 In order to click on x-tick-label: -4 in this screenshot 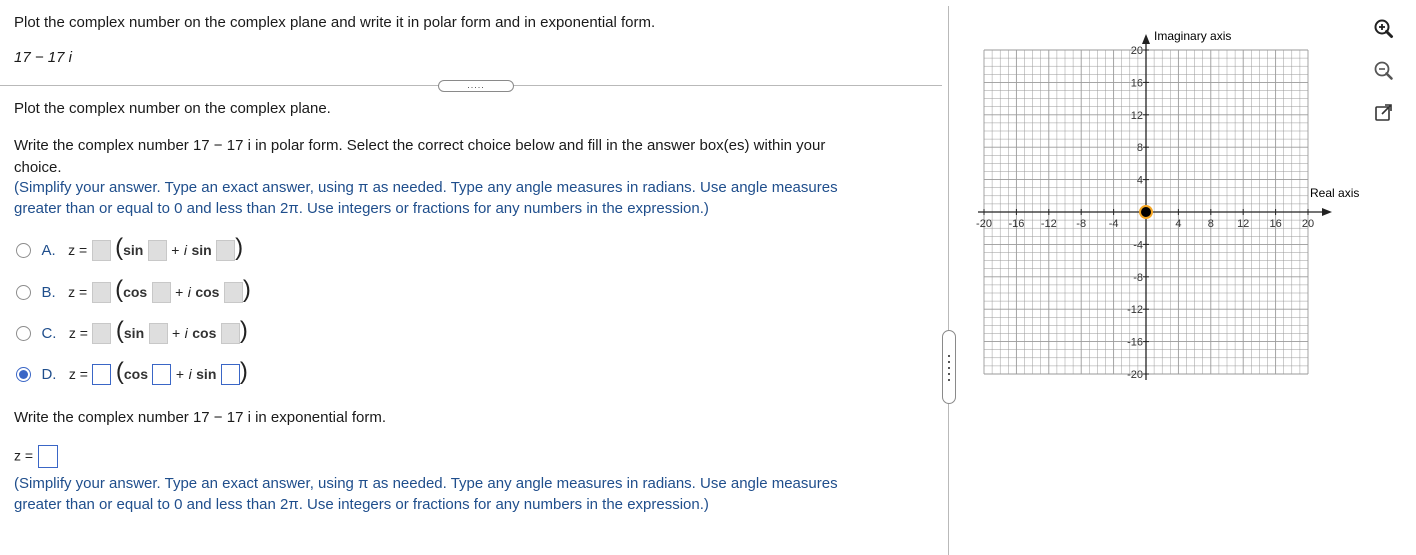, I will do `click(1114, 224)`.